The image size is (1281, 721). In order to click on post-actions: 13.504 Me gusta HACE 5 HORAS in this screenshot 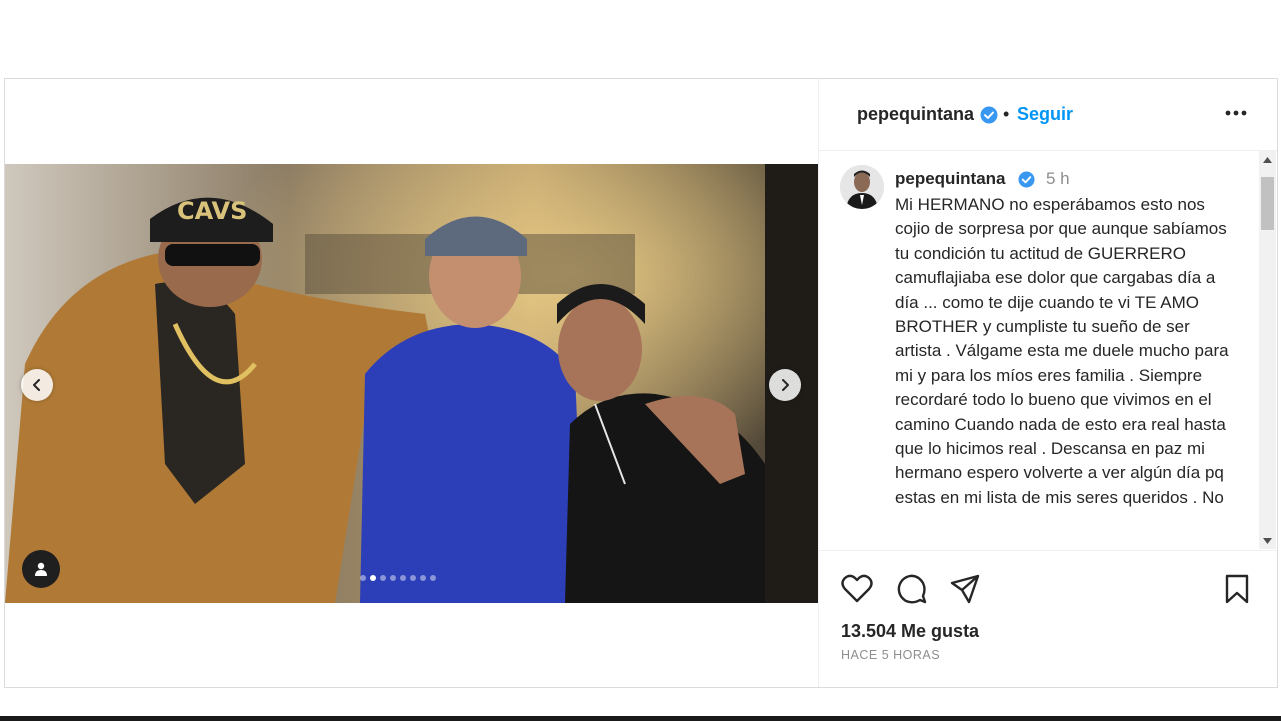, I will do `click(1048, 619)`.